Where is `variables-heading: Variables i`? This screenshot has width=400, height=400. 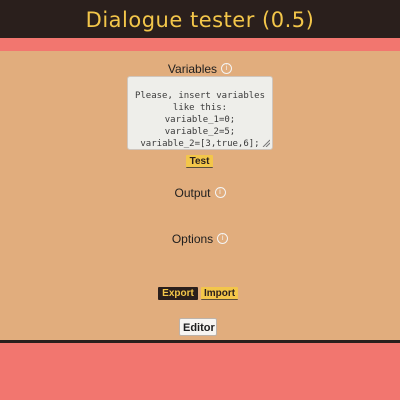 variables-heading: Variables i is located at coordinates (200, 69).